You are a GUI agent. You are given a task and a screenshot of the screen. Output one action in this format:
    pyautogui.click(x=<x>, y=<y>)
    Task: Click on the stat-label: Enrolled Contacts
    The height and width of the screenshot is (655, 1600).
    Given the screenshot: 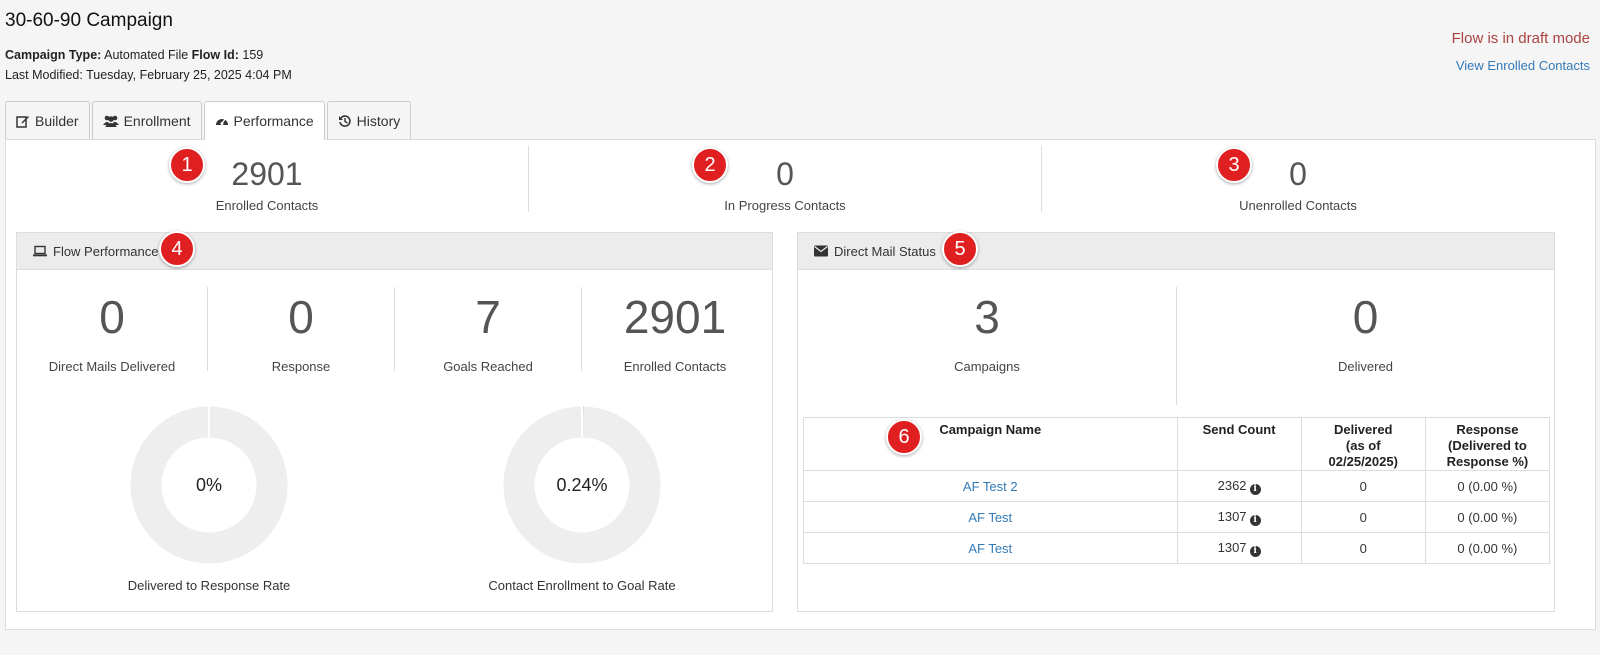 What is the action you would take?
    pyautogui.click(x=675, y=366)
    